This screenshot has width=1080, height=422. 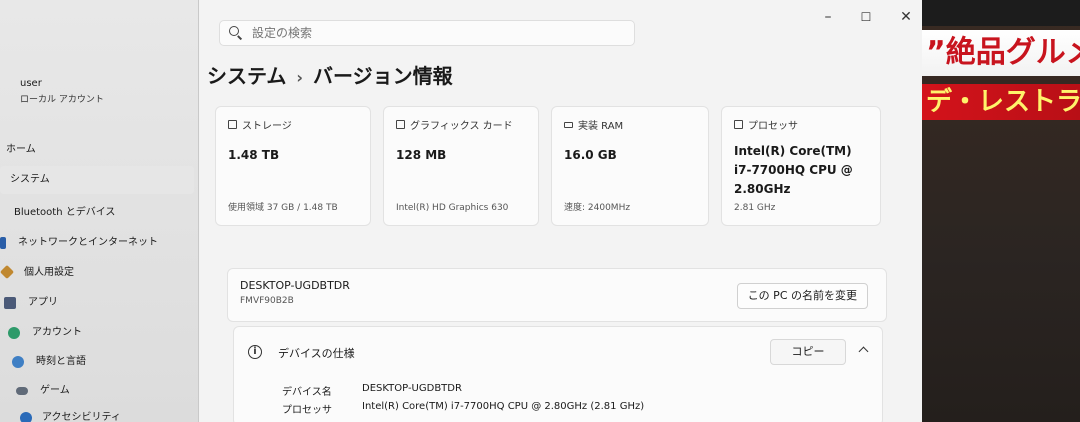 What do you see at coordinates (863, 350) in the screenshot?
I see `chevron-up-icon` at bounding box center [863, 350].